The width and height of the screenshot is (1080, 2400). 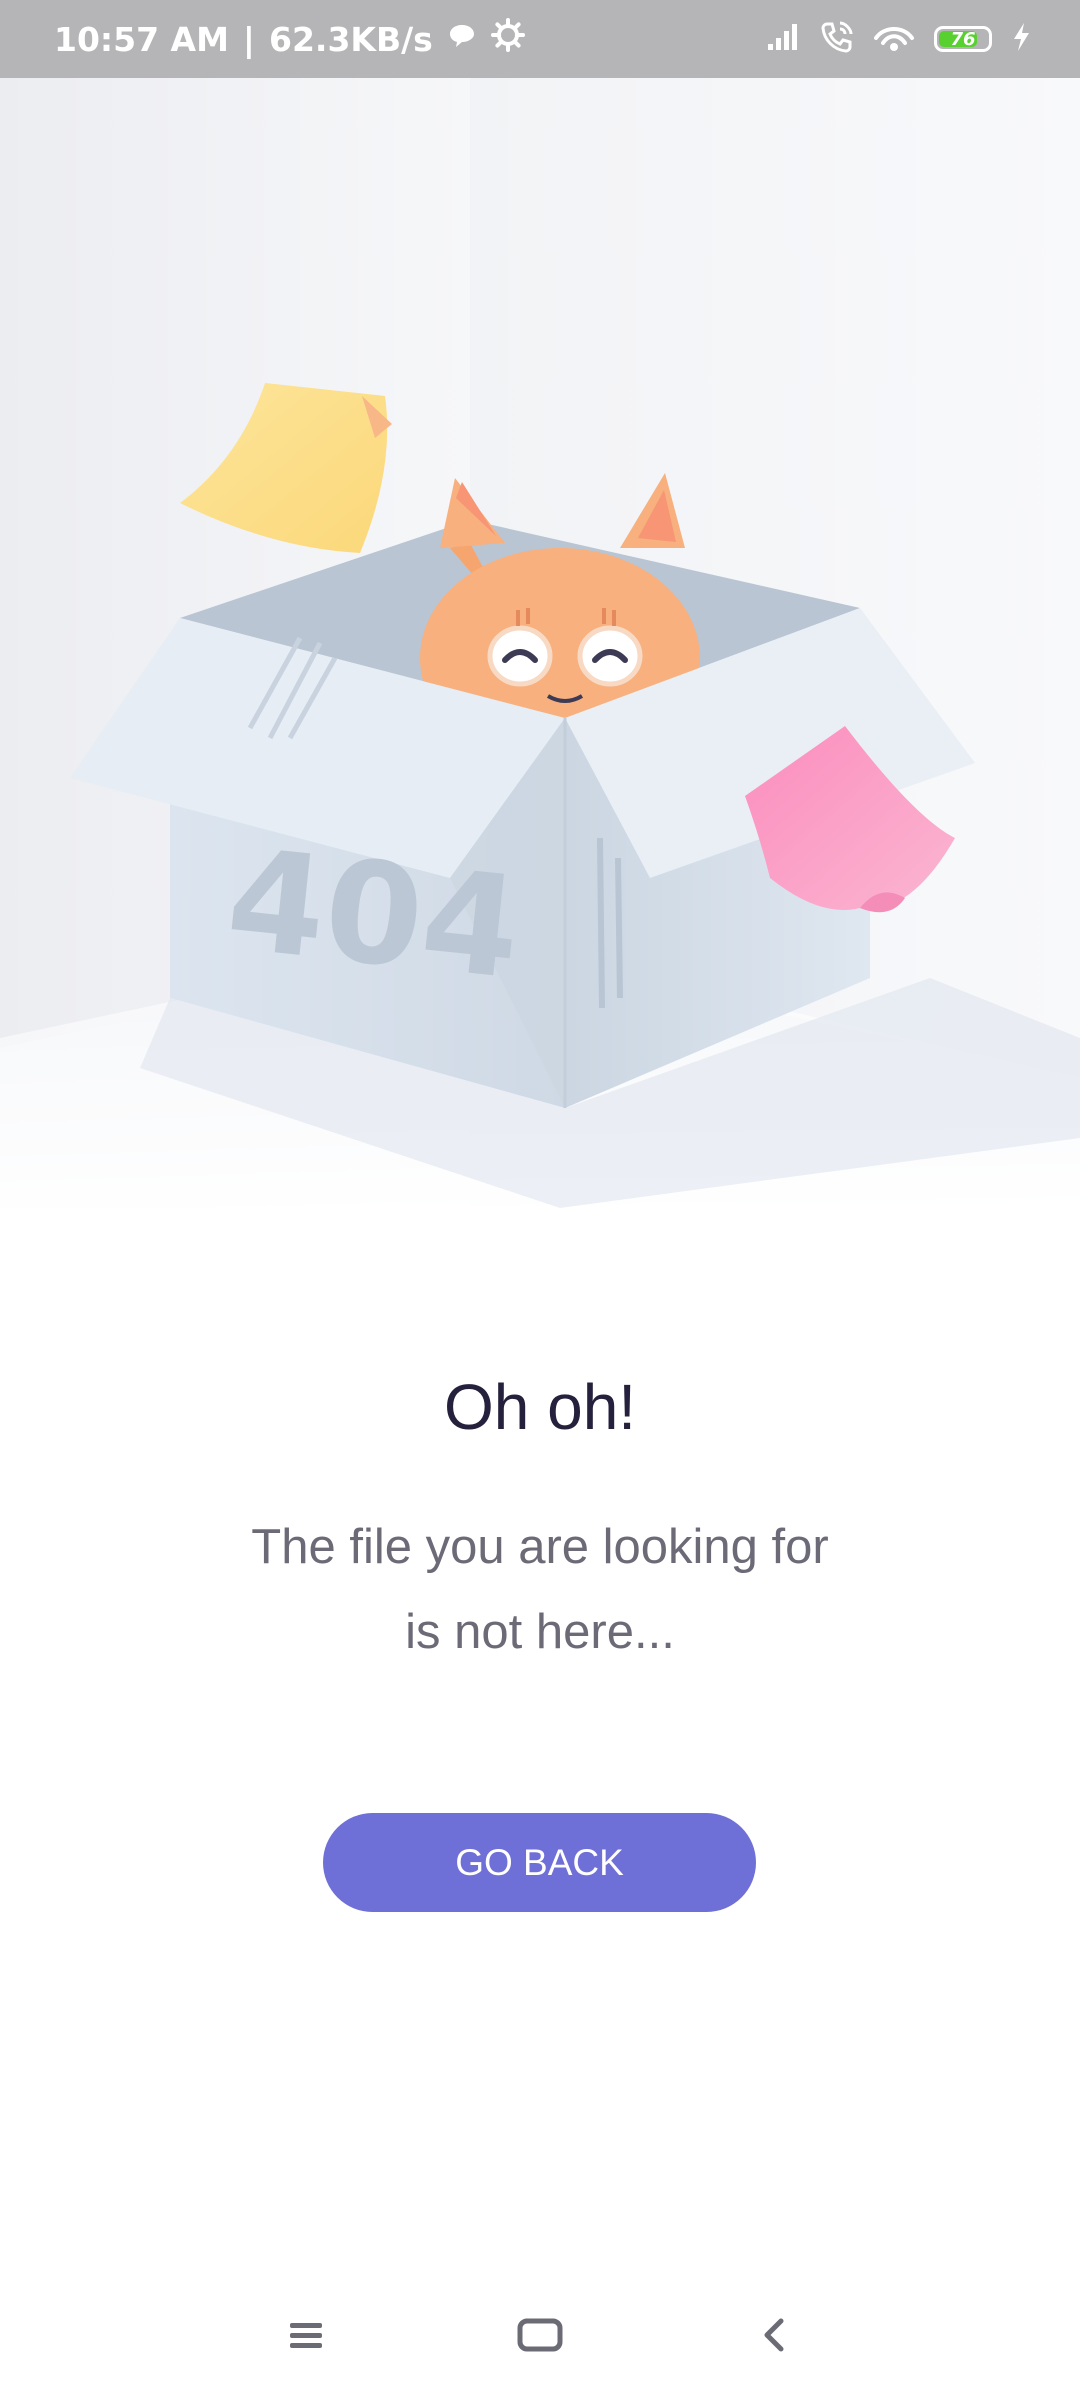 I want to click on menu-icon, so click(x=306, y=2335).